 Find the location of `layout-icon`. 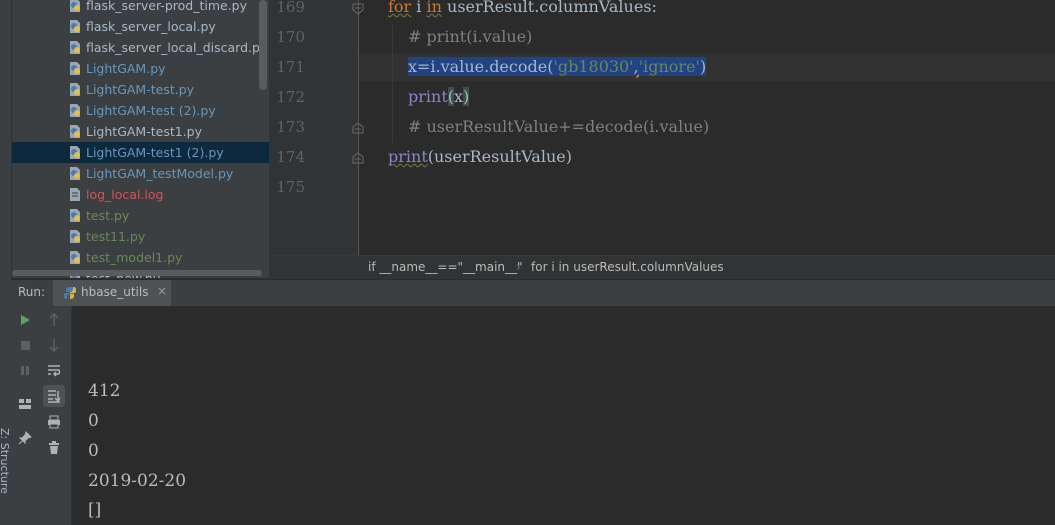

layout-icon is located at coordinates (25, 404).